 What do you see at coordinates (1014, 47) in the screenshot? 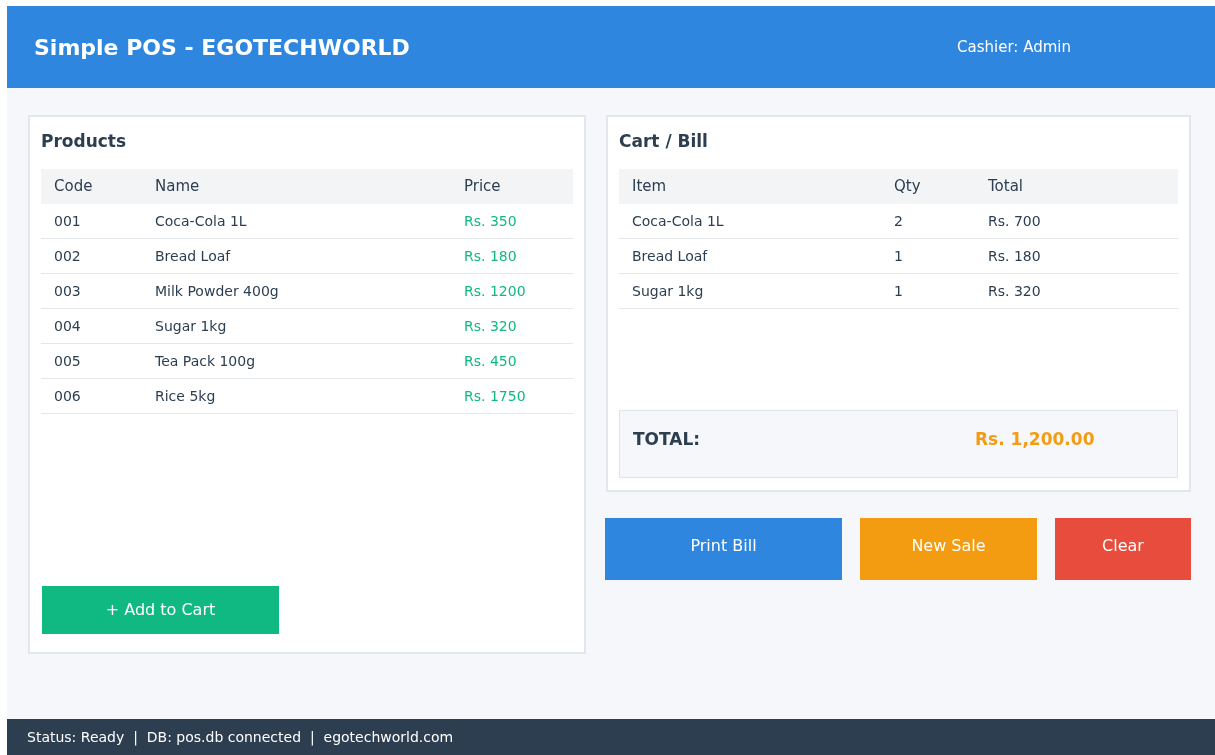
I see `cashier-label: Cashier: Admin` at bounding box center [1014, 47].